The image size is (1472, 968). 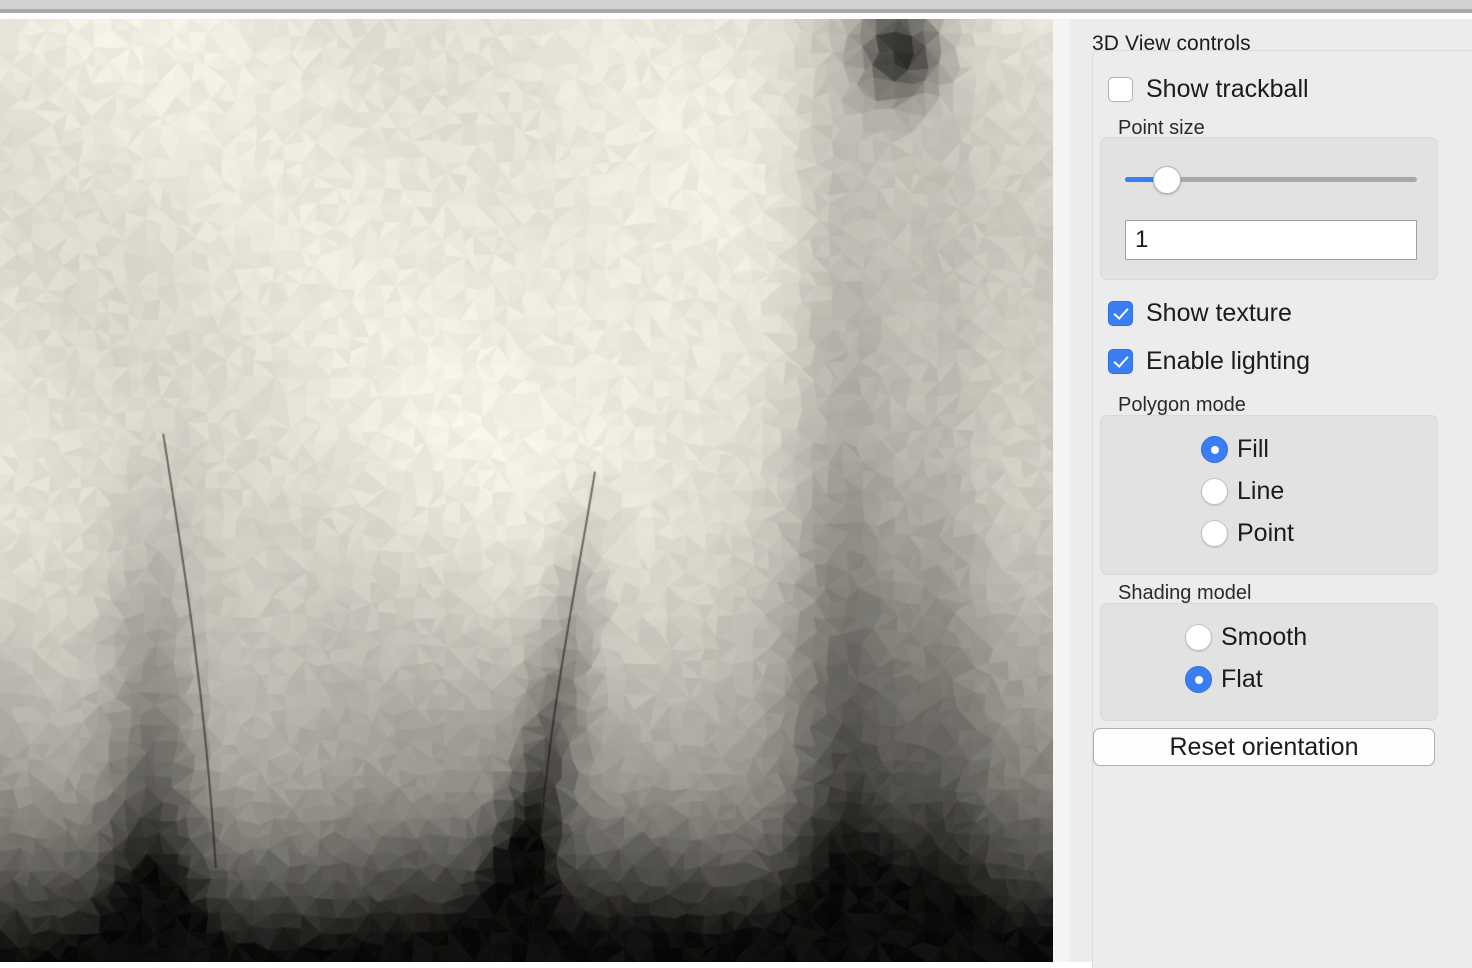 What do you see at coordinates (736, 4) in the screenshot?
I see `chrome-top-band` at bounding box center [736, 4].